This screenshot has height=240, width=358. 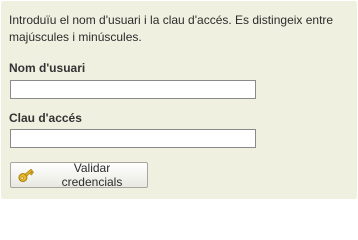 What do you see at coordinates (133, 138) in the screenshot?
I see `password-input` at bounding box center [133, 138].